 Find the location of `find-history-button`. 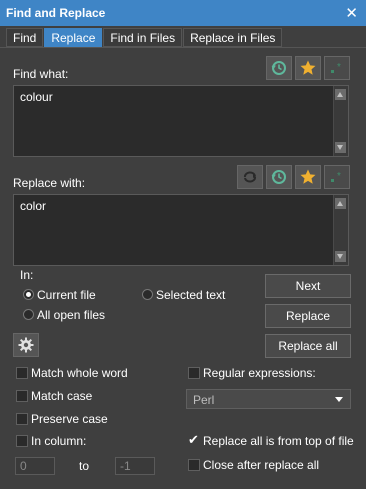

find-history-button is located at coordinates (279, 68).